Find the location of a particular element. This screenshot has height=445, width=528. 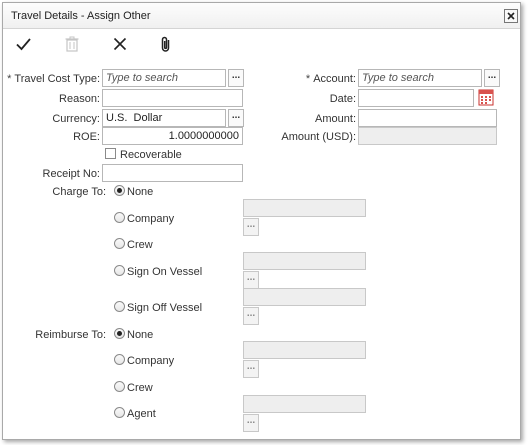

close-window-button is located at coordinates (511, 16).